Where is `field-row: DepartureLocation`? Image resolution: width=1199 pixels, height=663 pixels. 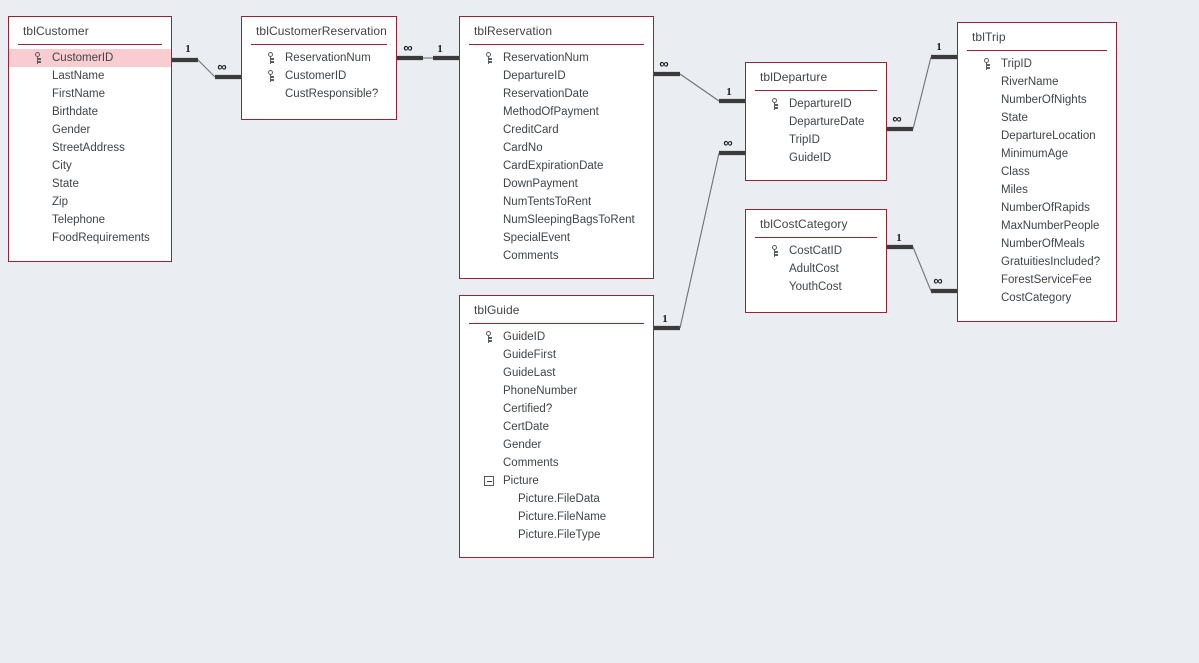
field-row: DepartureLocation is located at coordinates (1037, 136).